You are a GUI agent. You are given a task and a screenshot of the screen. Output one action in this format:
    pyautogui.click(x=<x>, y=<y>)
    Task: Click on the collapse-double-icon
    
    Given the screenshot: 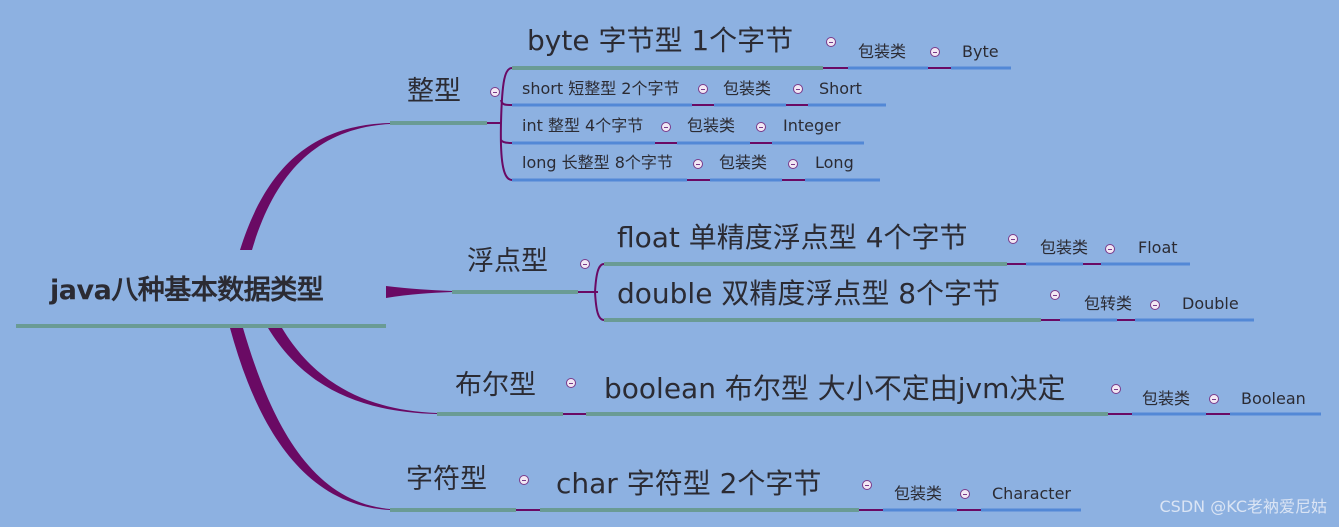 What is the action you would take?
    pyautogui.click(x=1055, y=295)
    